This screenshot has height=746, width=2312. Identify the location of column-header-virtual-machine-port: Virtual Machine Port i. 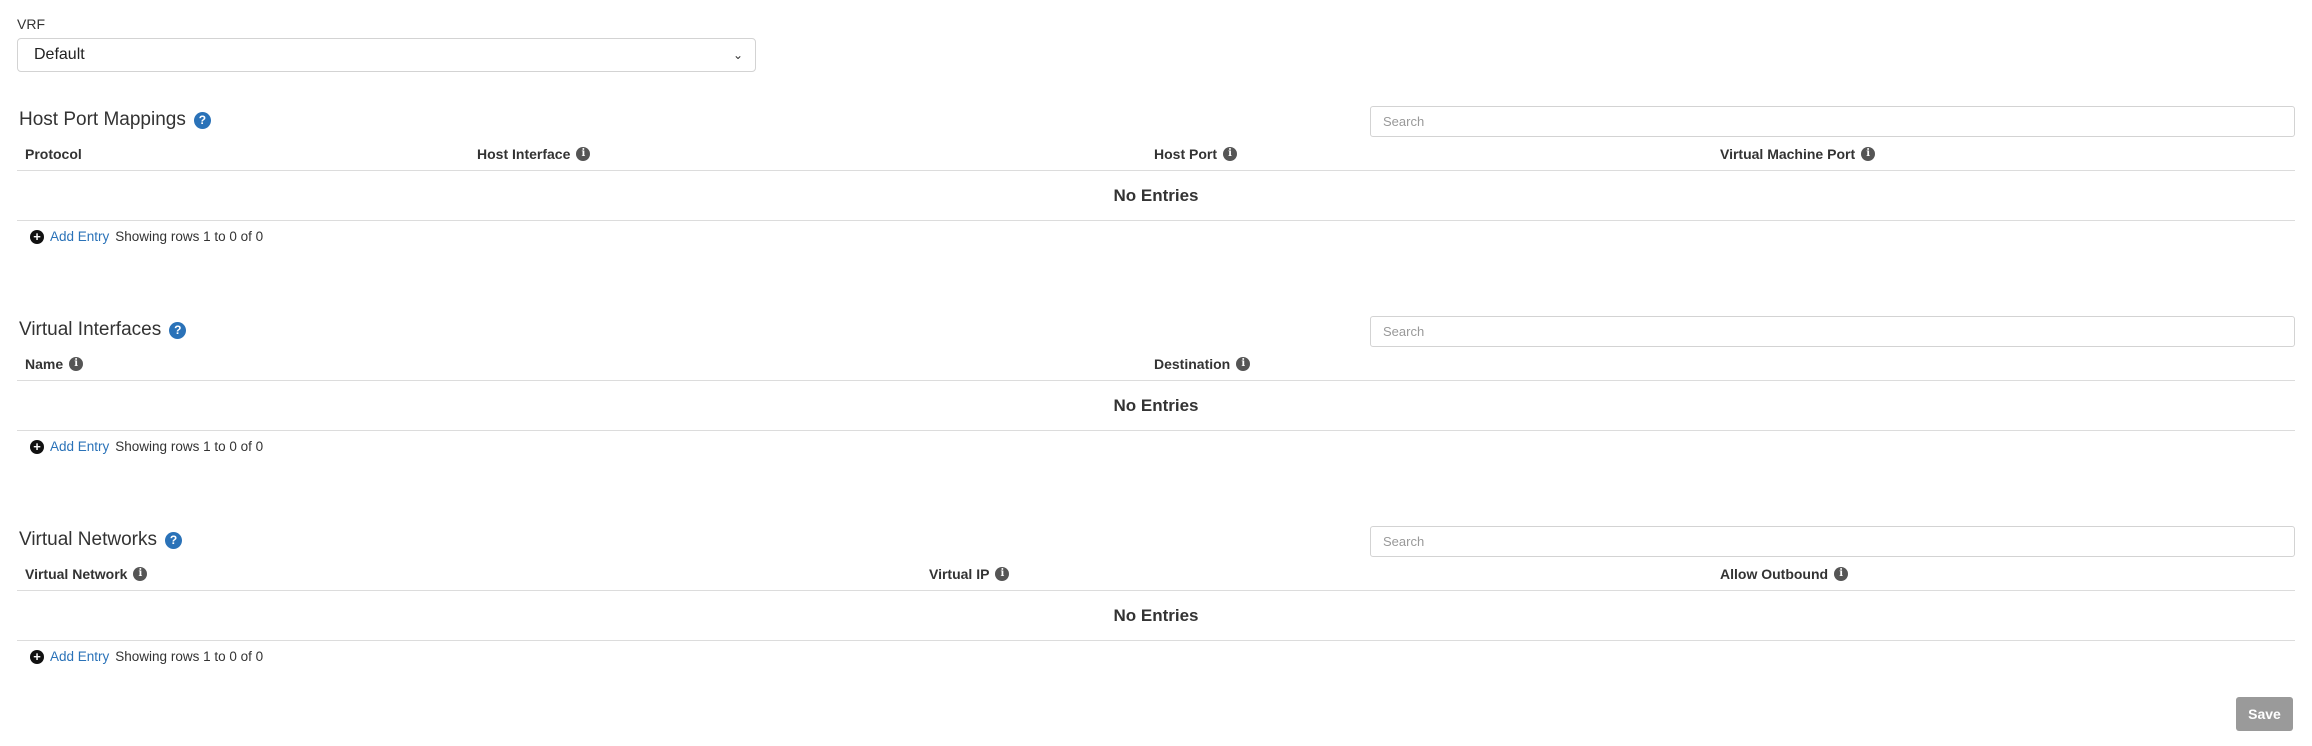
(1798, 154).